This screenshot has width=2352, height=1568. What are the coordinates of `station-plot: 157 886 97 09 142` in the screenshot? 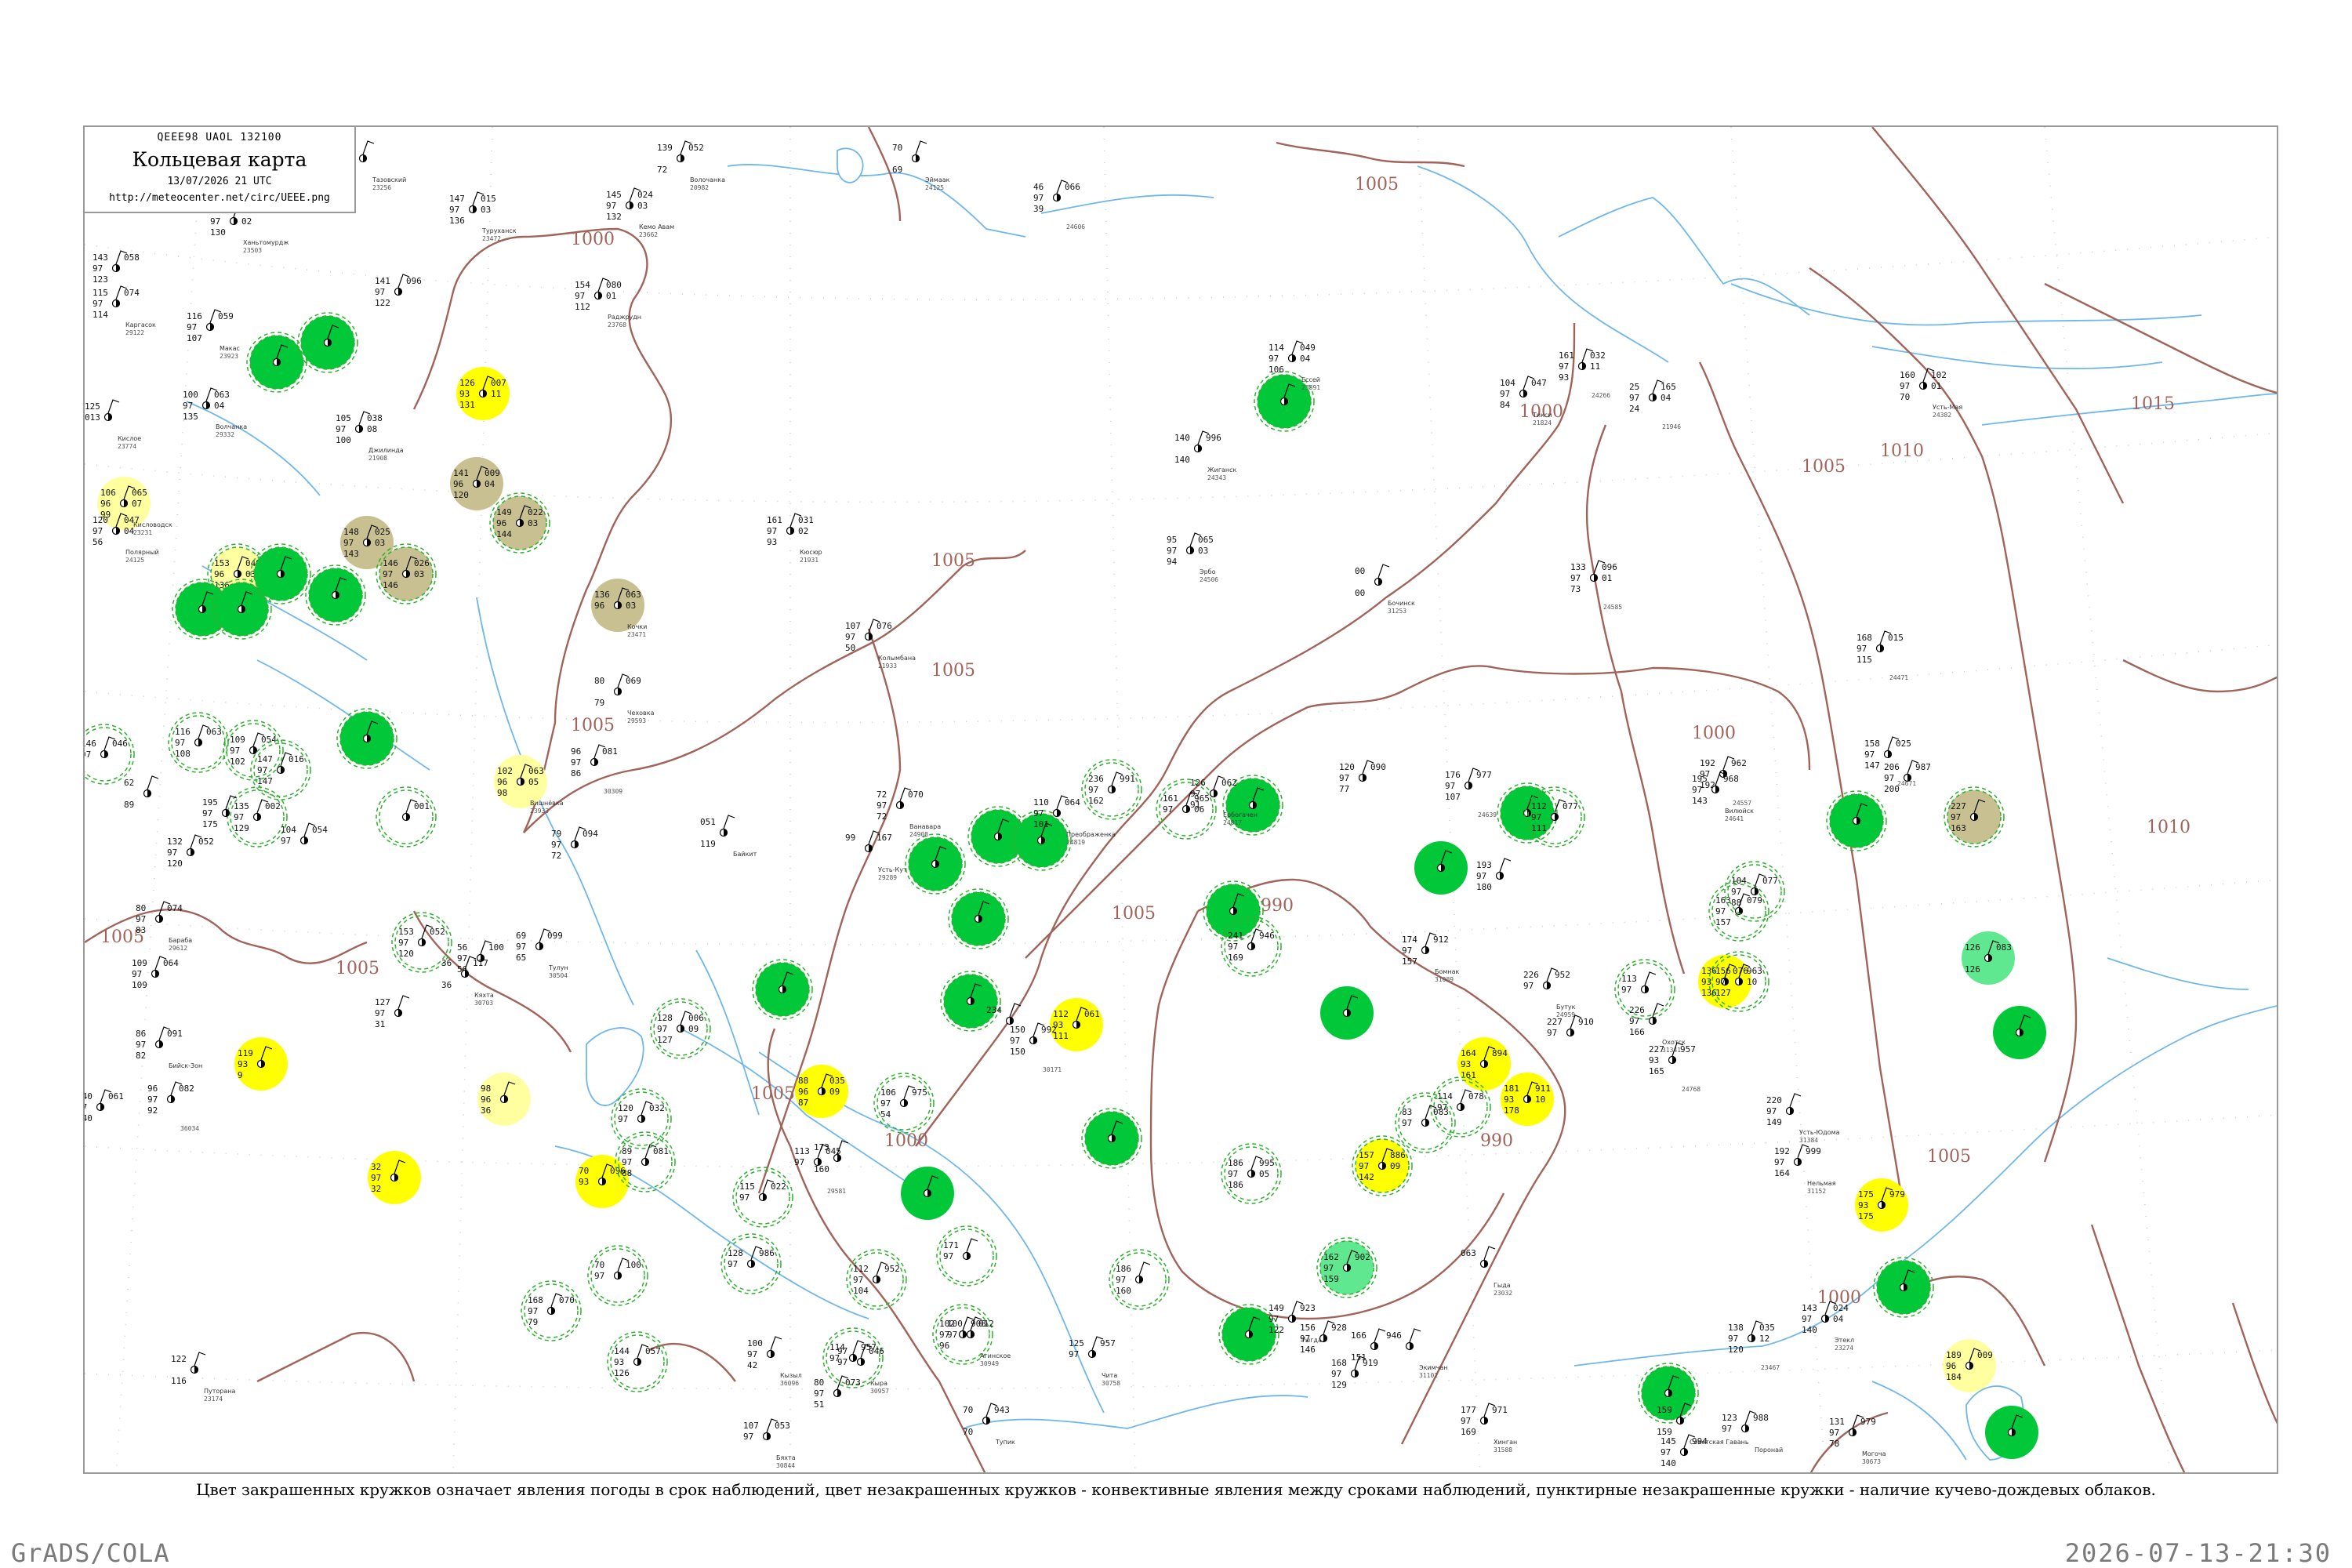 It's located at (1382, 1165).